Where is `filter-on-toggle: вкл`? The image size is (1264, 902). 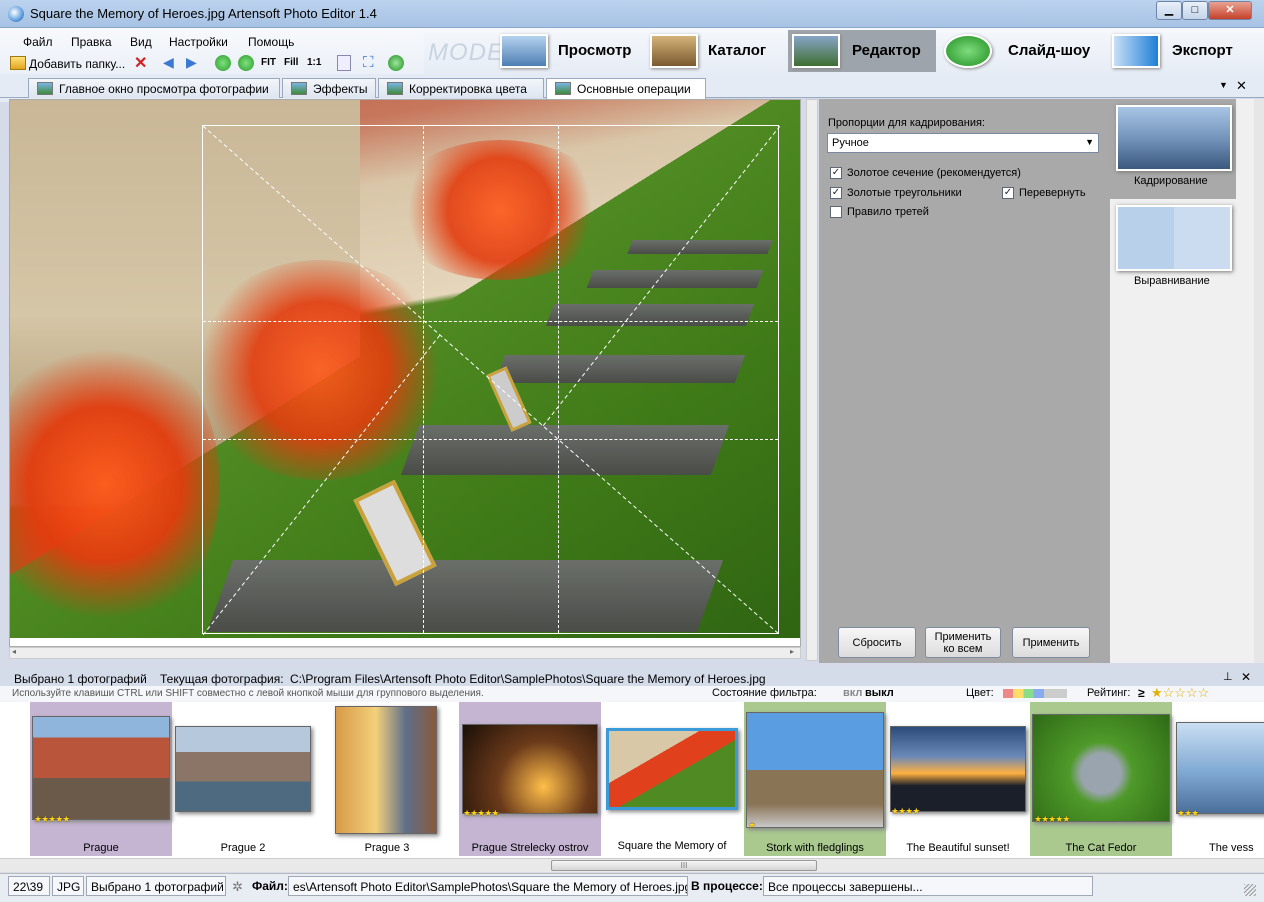
filter-on-toggle: вкл is located at coordinates (852, 693).